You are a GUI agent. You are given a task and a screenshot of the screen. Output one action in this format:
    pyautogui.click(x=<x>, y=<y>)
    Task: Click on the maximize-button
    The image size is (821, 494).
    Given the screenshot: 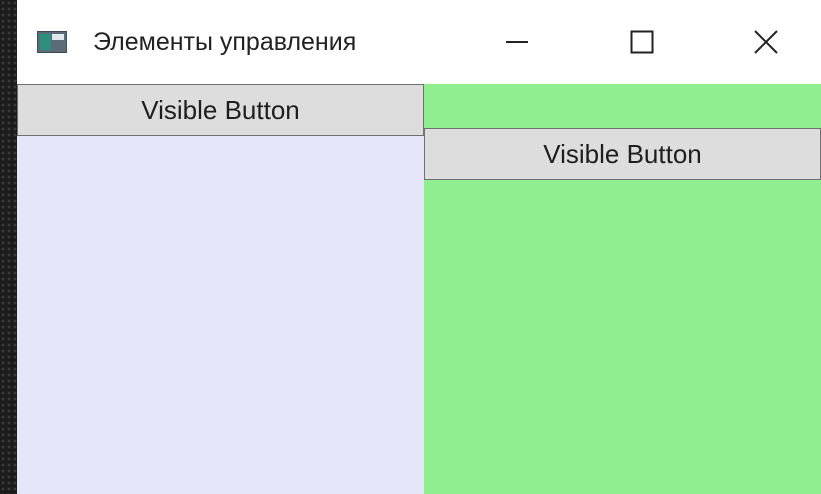 What is the action you would take?
    pyautogui.click(x=642, y=42)
    